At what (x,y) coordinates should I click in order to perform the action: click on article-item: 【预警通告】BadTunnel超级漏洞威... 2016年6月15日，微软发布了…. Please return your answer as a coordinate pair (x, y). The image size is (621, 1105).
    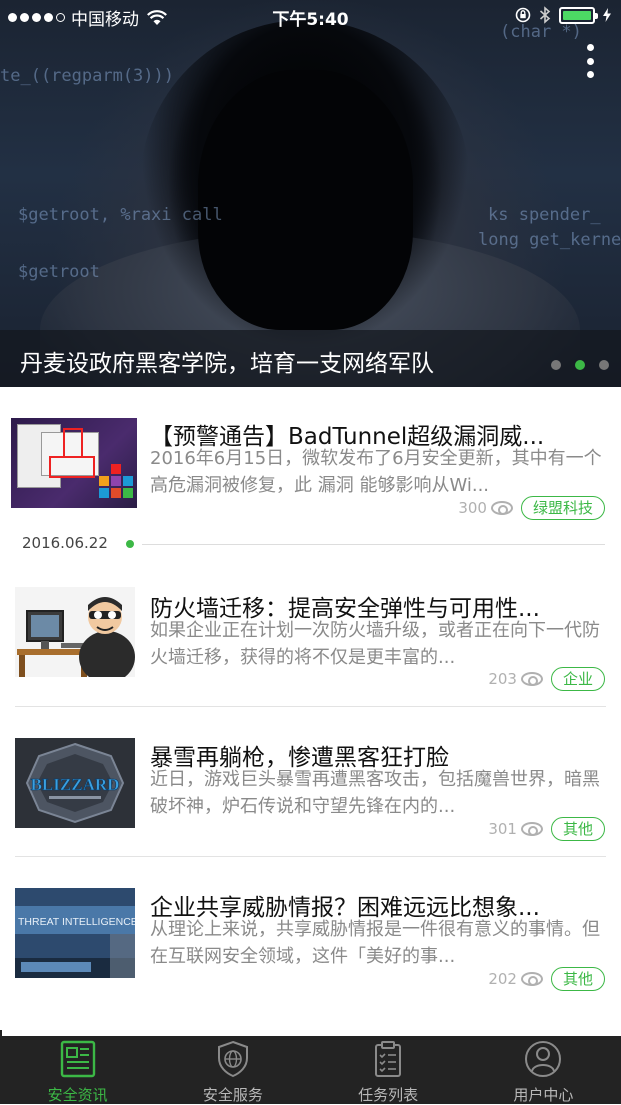
    Looking at the image, I should click on (310, 453).